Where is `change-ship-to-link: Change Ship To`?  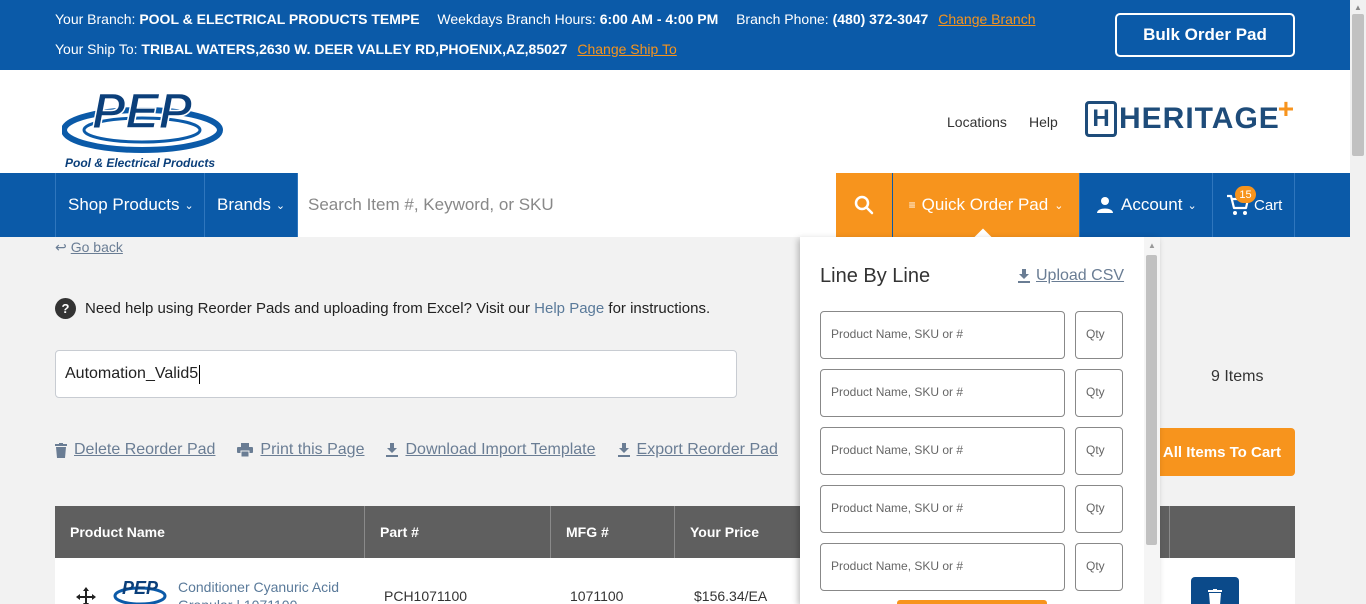 change-ship-to-link: Change Ship To is located at coordinates (626, 49).